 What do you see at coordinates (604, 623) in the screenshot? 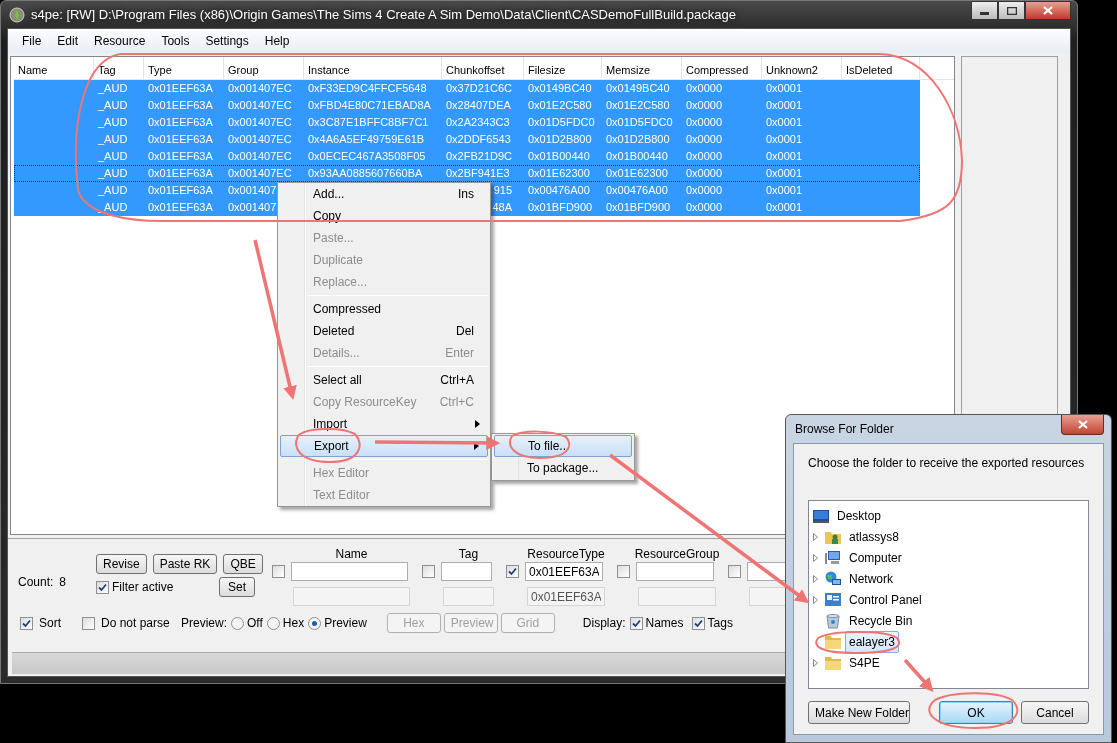
I see `display-label: Display:` at bounding box center [604, 623].